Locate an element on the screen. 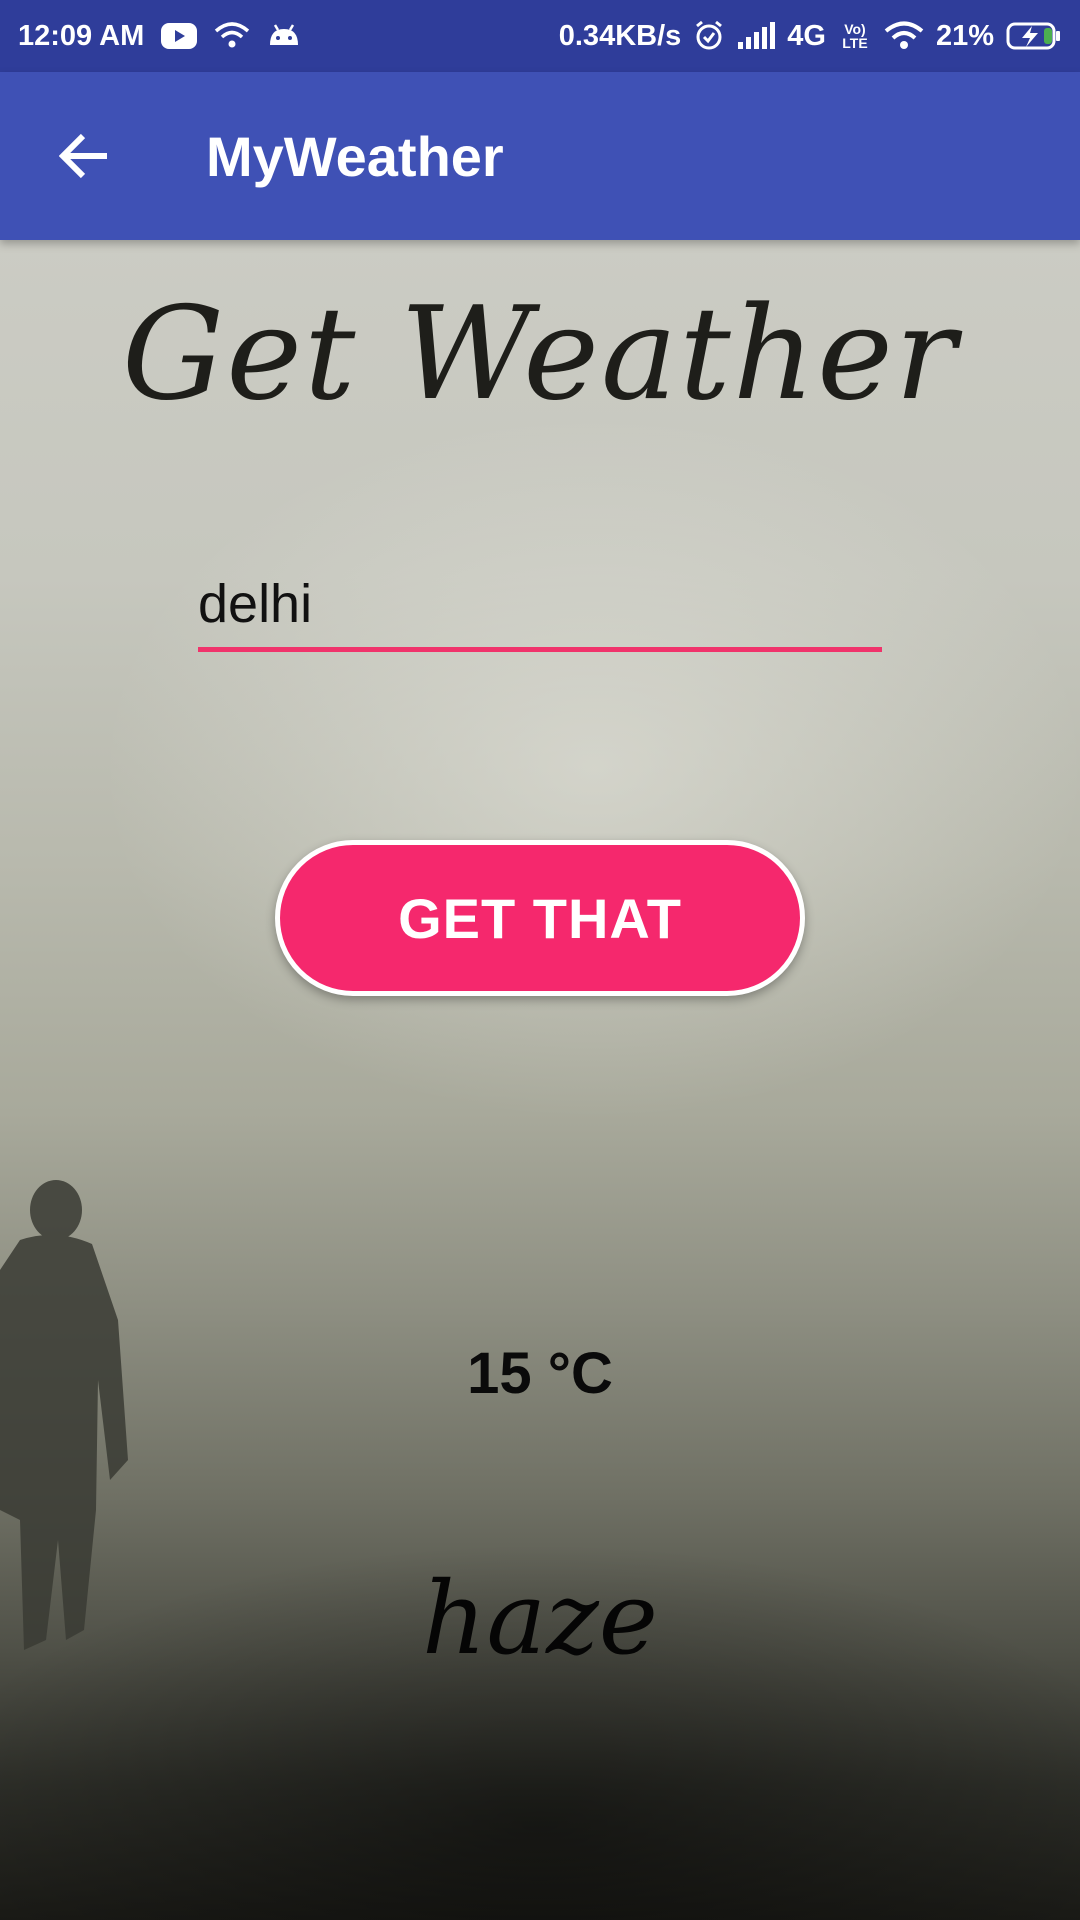 Image resolution: width=1080 pixels, height=1920 pixels. app-title: MyWeather is located at coordinates (355, 156).